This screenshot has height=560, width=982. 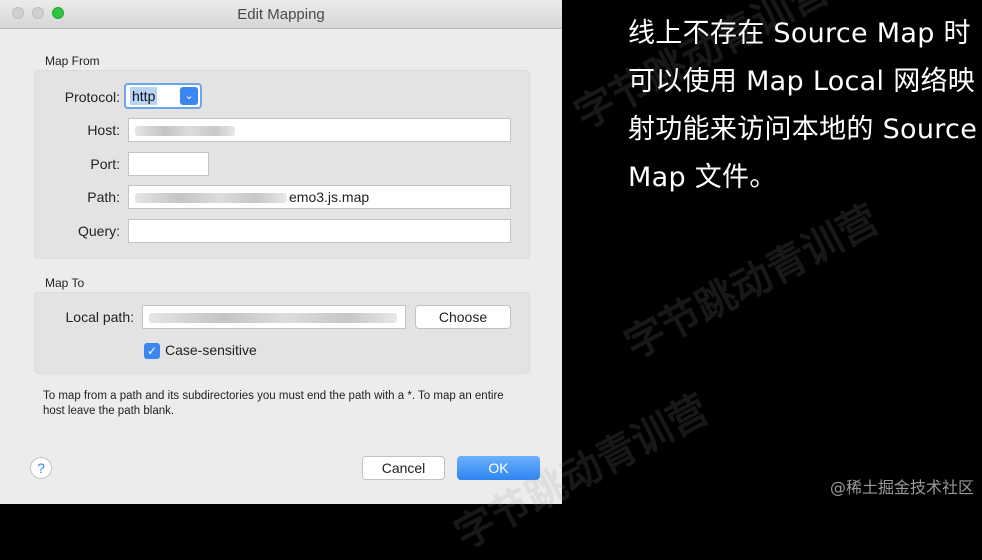 What do you see at coordinates (72, 61) in the screenshot?
I see `map-from-heading: Map From` at bounding box center [72, 61].